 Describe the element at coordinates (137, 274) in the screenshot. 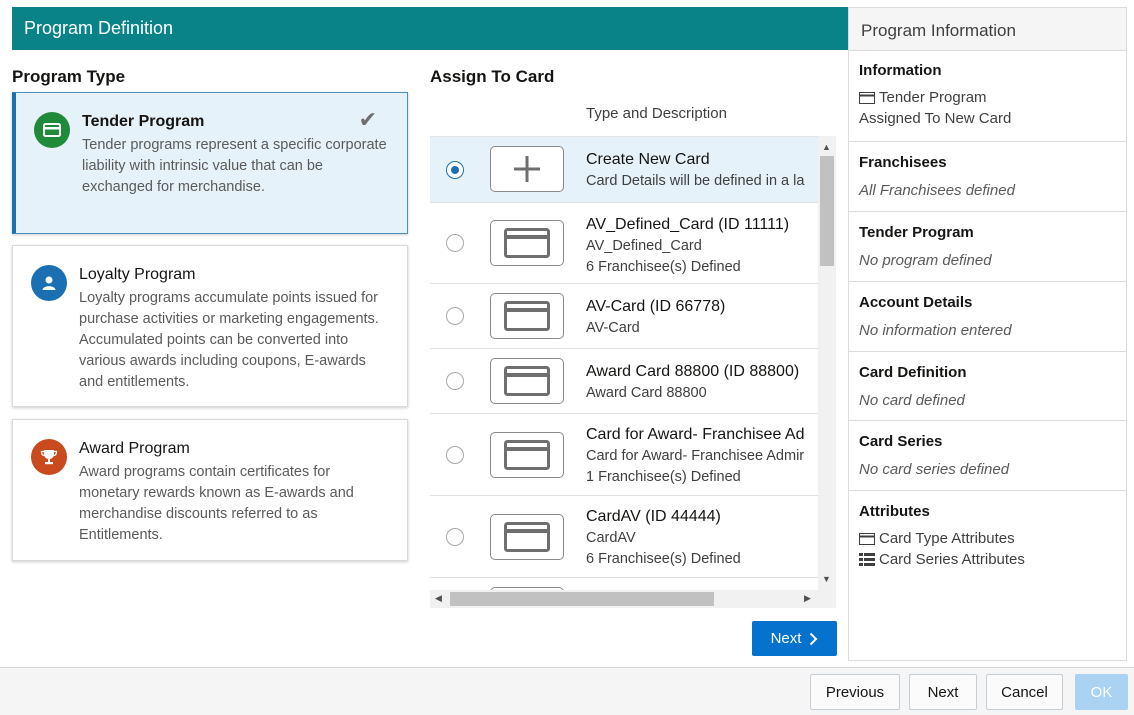

I see `program-type-title: Loyalty Program` at that location.